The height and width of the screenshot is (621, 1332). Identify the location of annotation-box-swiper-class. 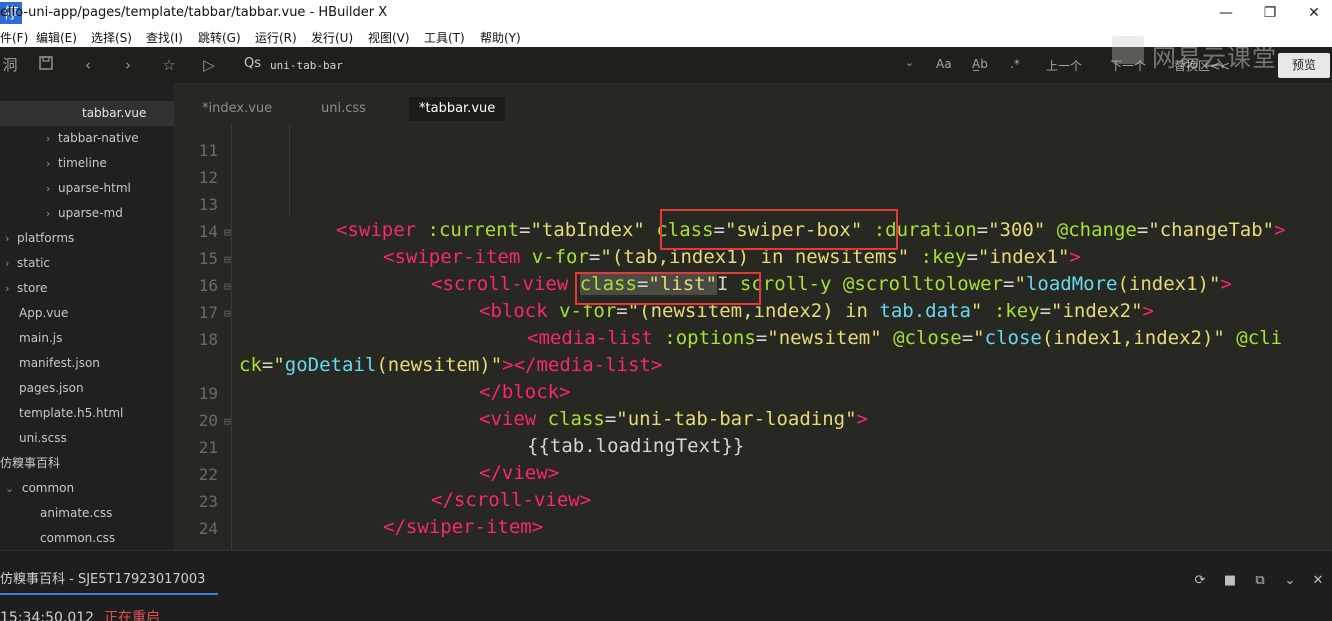
(779, 229).